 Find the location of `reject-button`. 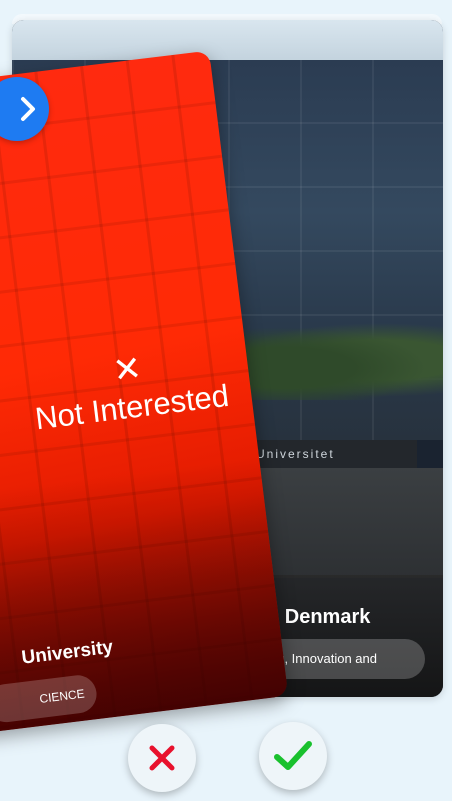

reject-button is located at coordinates (162, 758).